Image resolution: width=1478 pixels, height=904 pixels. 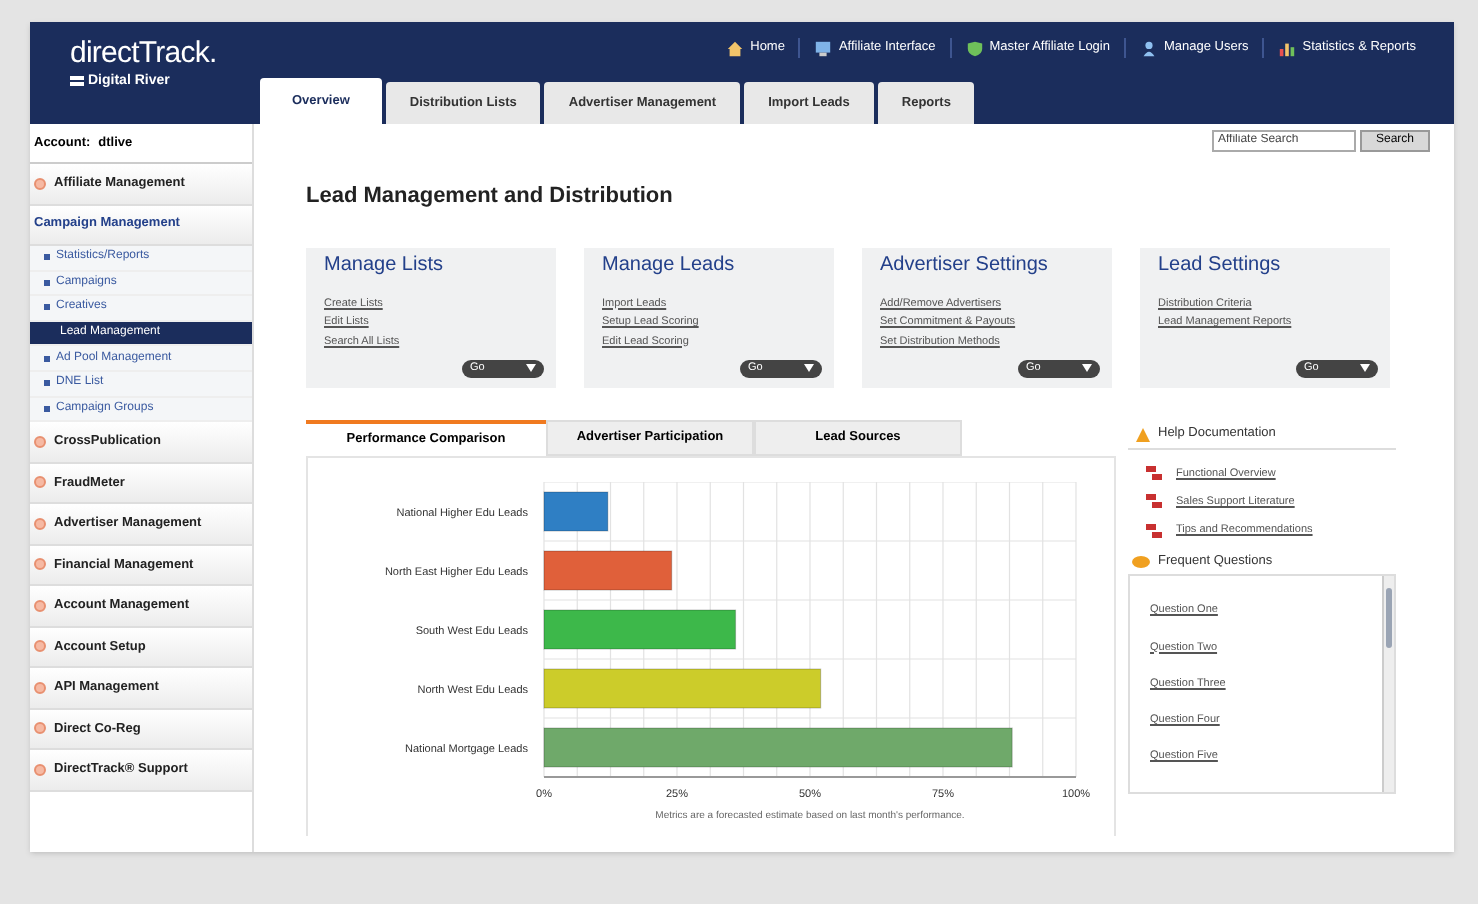 What do you see at coordinates (823, 48) in the screenshot?
I see `monitor-icon` at bounding box center [823, 48].